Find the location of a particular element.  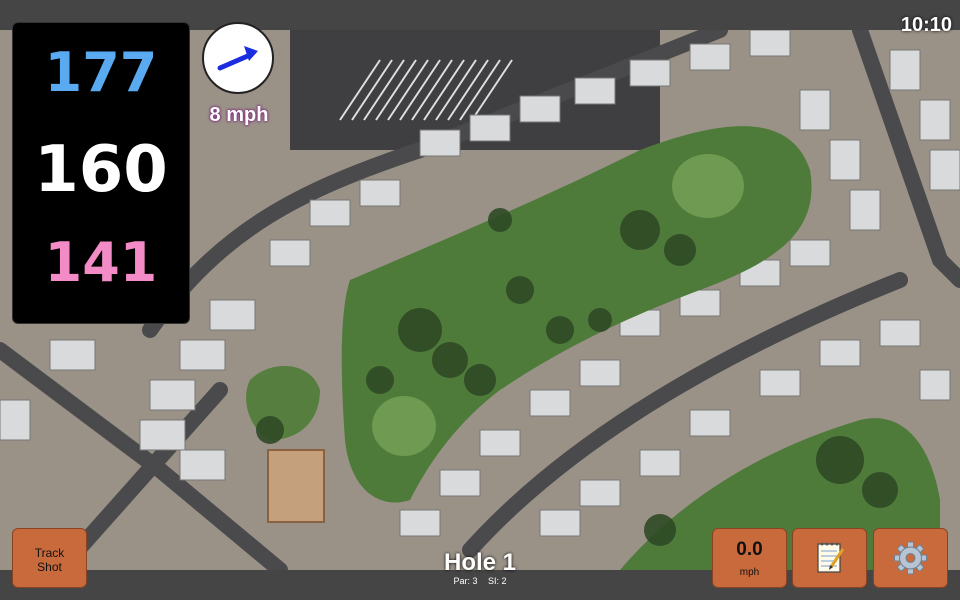

speed-value: 0.0 is located at coordinates (749, 549).